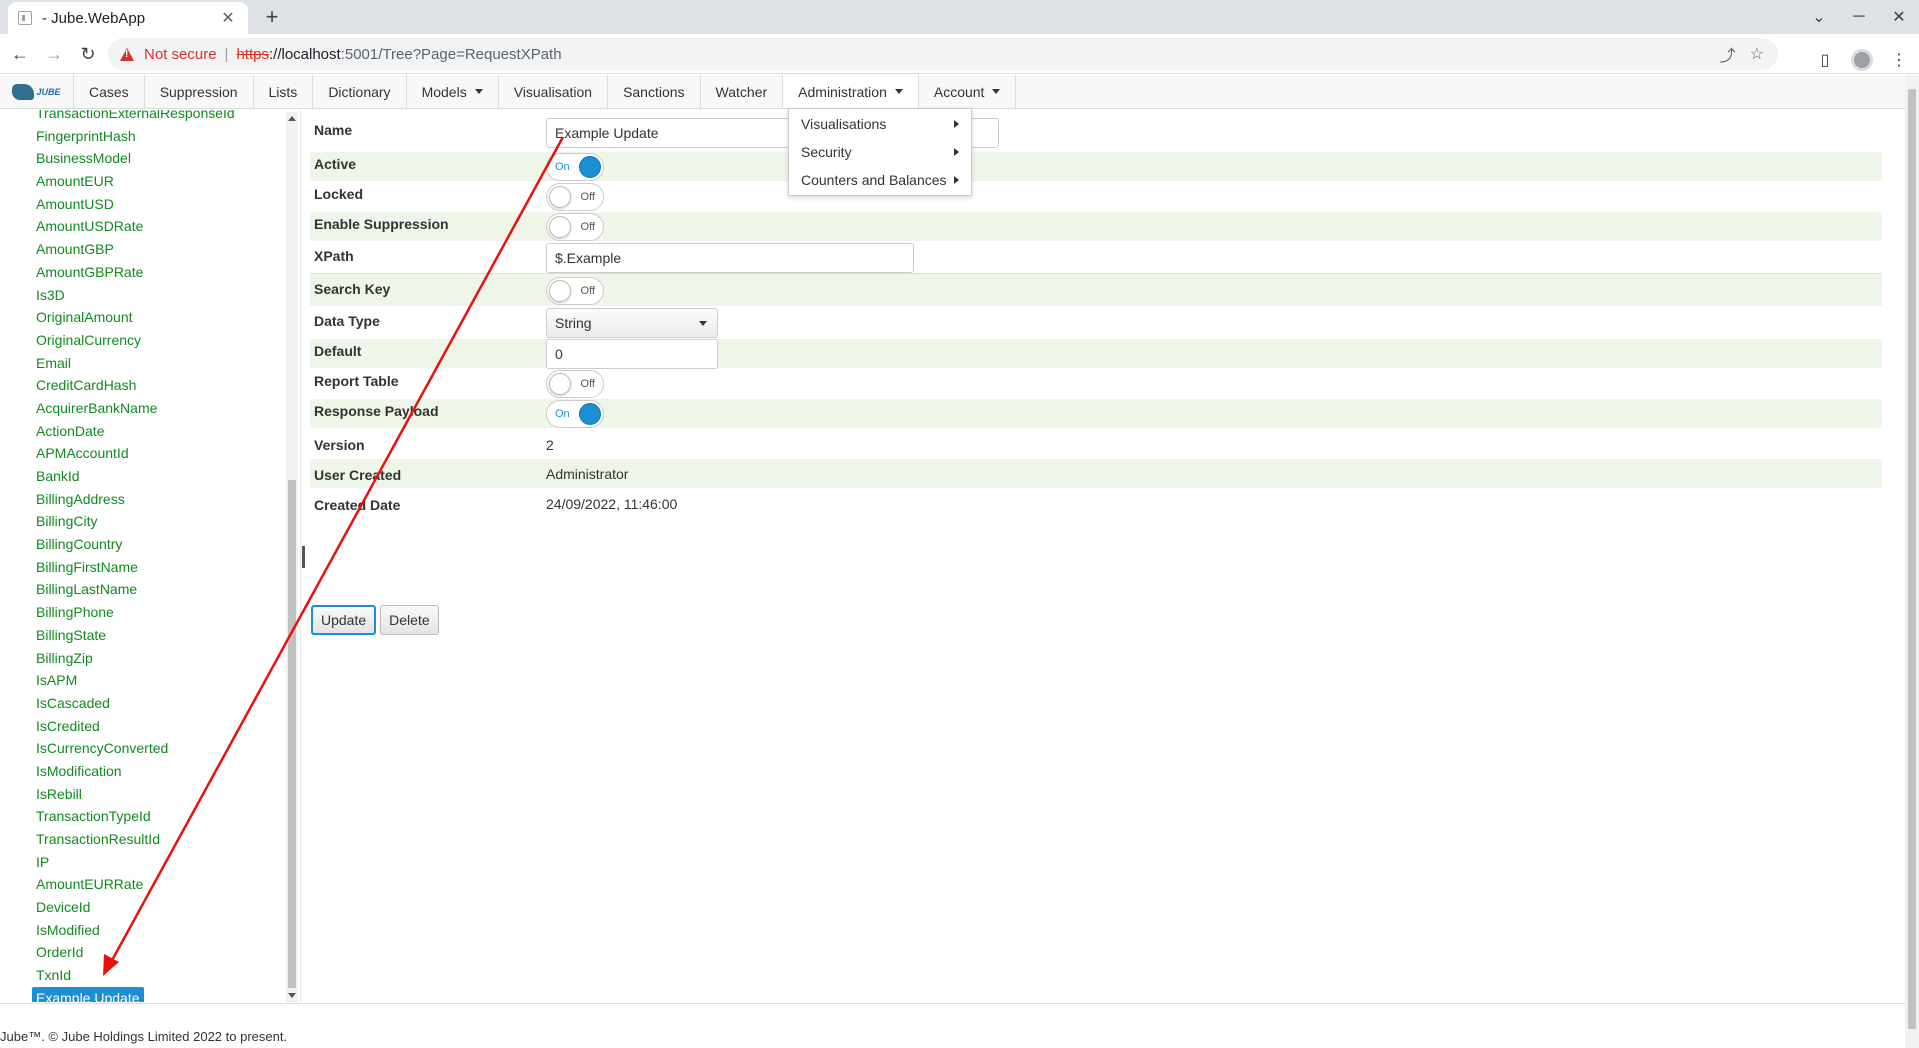 The height and width of the screenshot is (1048, 1919). What do you see at coordinates (272, 18) in the screenshot?
I see `new-tab-button: +` at bounding box center [272, 18].